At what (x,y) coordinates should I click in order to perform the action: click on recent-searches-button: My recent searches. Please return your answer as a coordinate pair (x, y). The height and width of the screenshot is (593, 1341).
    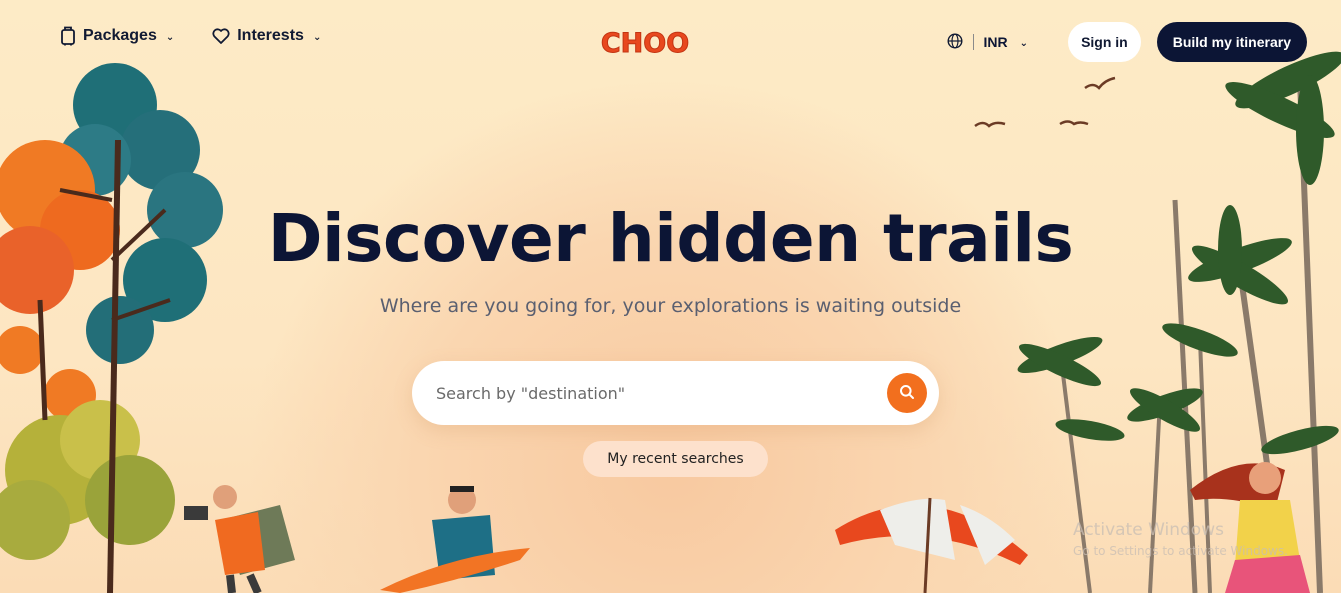
    Looking at the image, I should click on (675, 459).